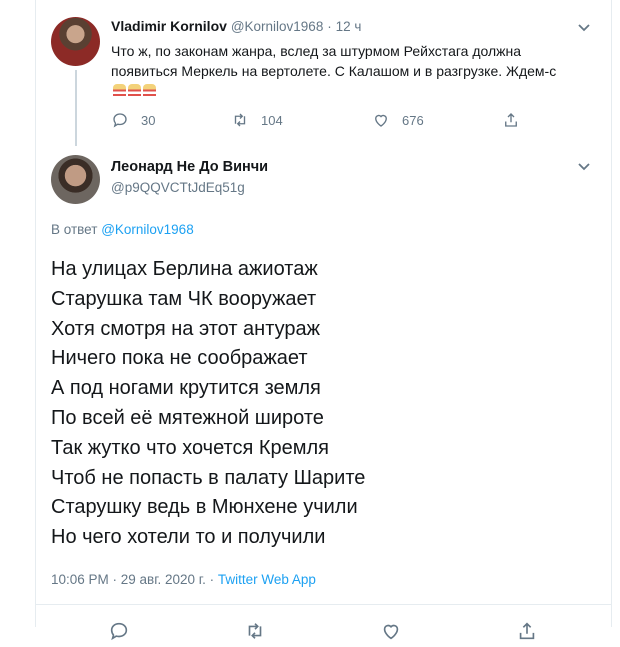 The image size is (620, 647). Describe the element at coordinates (134, 579) in the screenshot. I see `tweet-timestamp: 10:06 PM · 29 авг. 2020 г. ·` at that location.